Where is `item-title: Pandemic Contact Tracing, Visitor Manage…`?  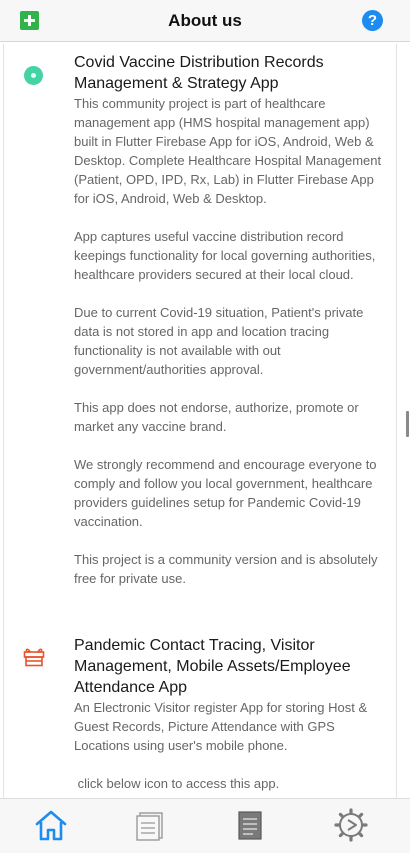 item-title: Pandemic Contact Tracing, Visitor Manage… is located at coordinates (212, 666).